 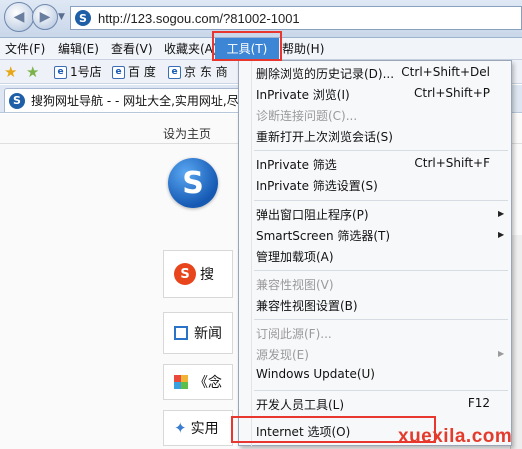 What do you see at coordinates (381, 214) in the screenshot?
I see `menu-item-popup-blocker: 弹出窗口阻止程序(P)` at bounding box center [381, 214].